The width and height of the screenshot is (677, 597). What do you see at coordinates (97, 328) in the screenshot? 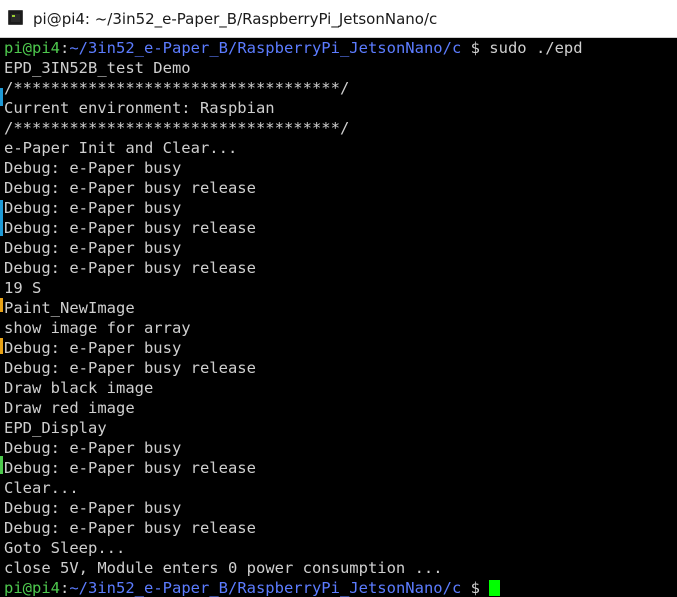
I see `output-line: show image for array` at bounding box center [97, 328].